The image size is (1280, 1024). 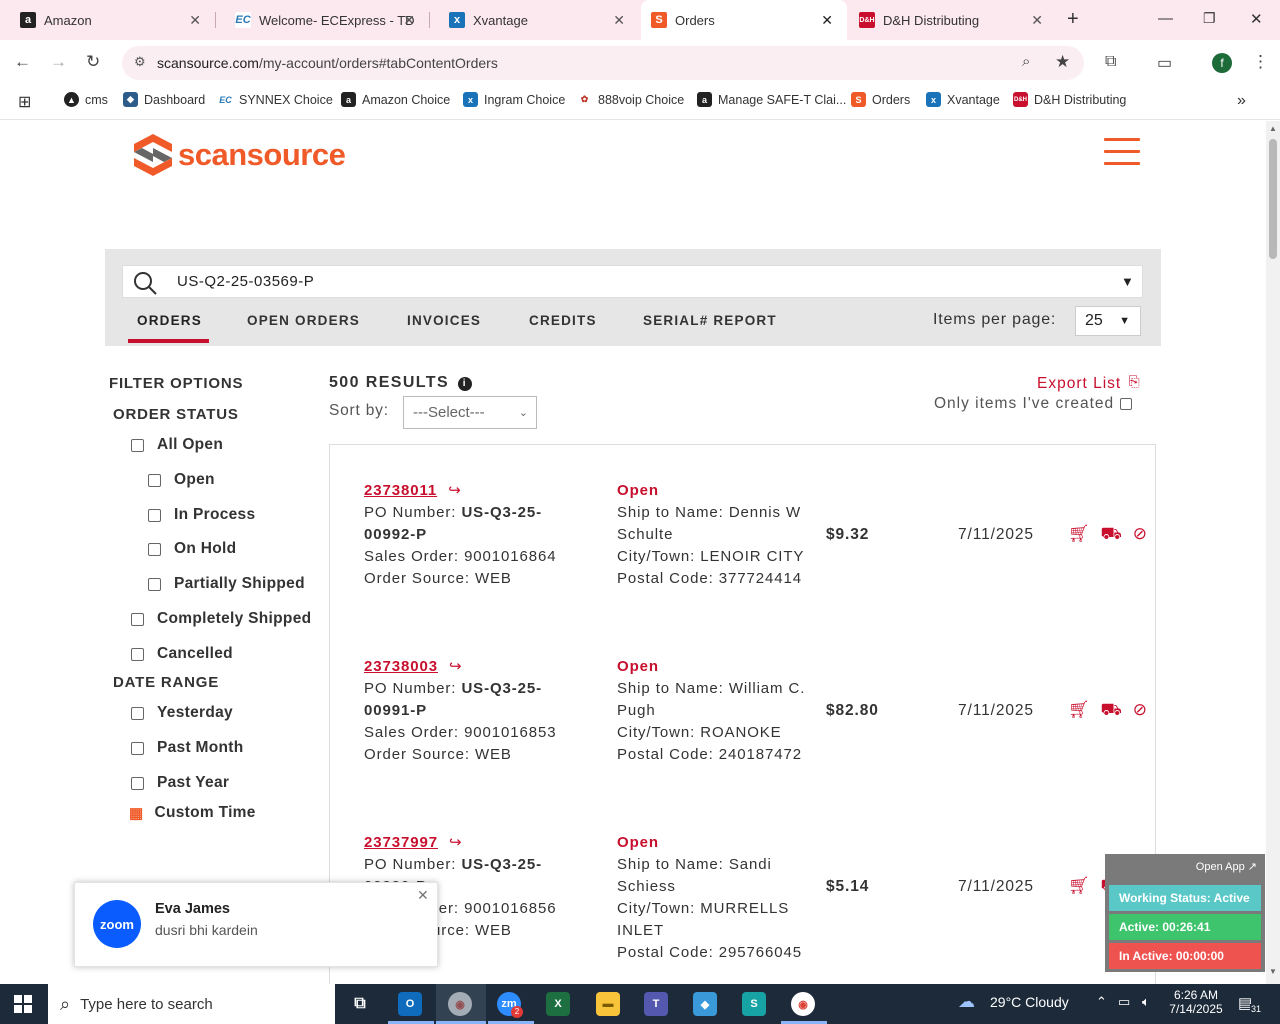 What do you see at coordinates (1241, 101) in the screenshot?
I see `more-bookmarks-icon: »` at bounding box center [1241, 101].